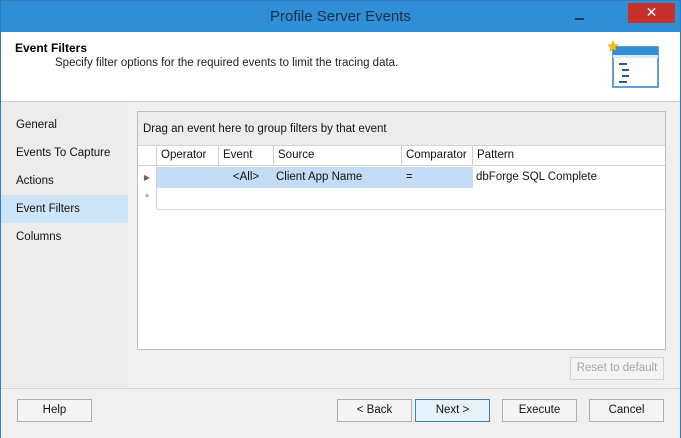 This screenshot has height=438, width=681. Describe the element at coordinates (338, 177) in the screenshot. I see `cell-source: Client App Name` at that location.